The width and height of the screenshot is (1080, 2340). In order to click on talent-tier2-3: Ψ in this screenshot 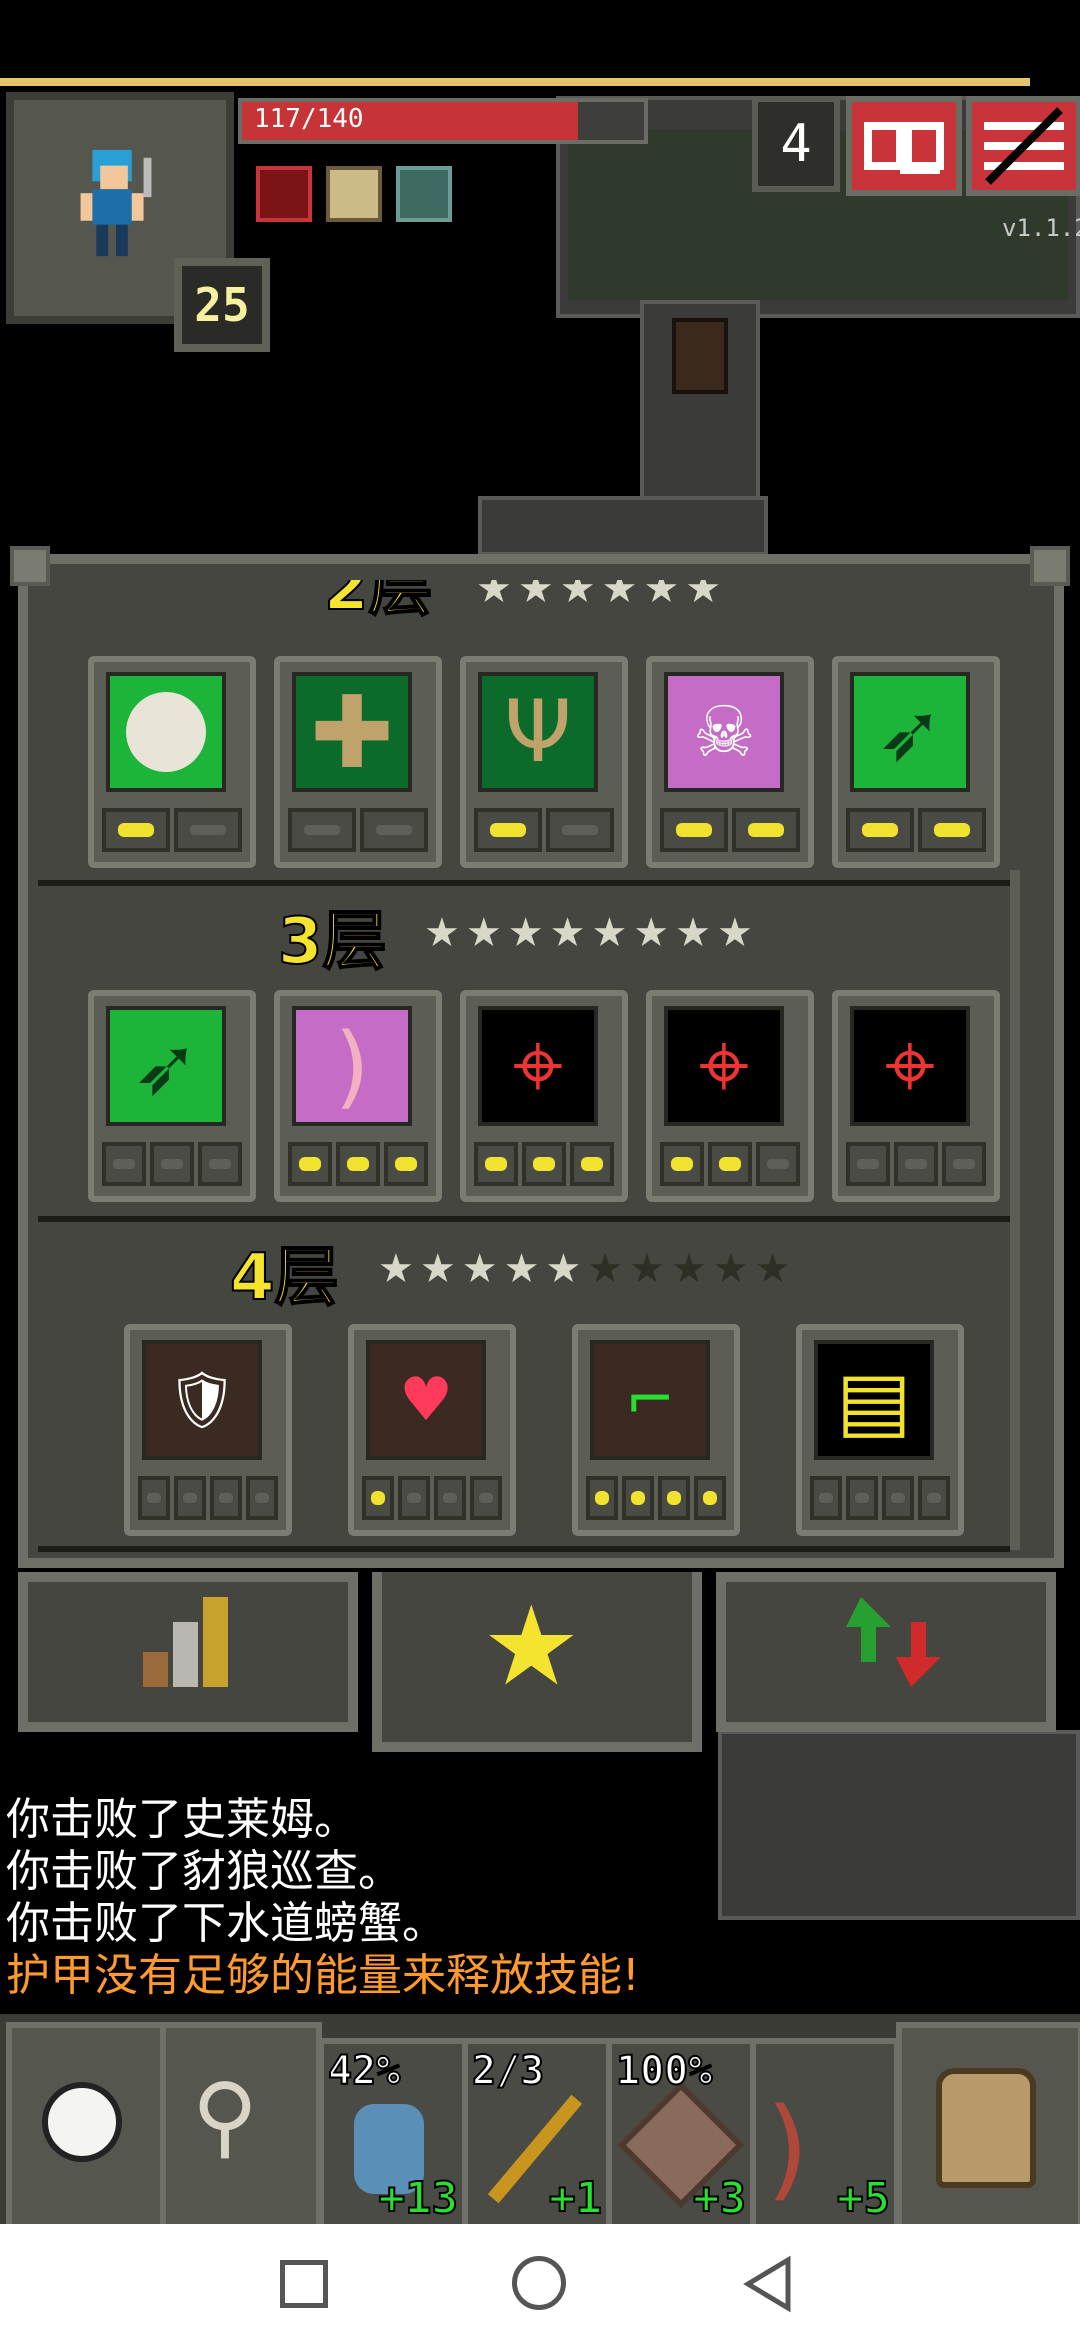, I will do `click(544, 762)`.